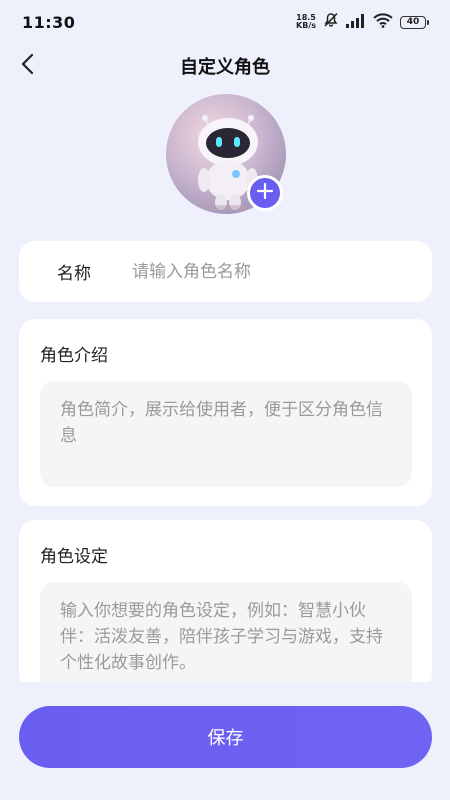  Describe the element at coordinates (331, 22) in the screenshot. I see `mute-bell-icon` at that location.